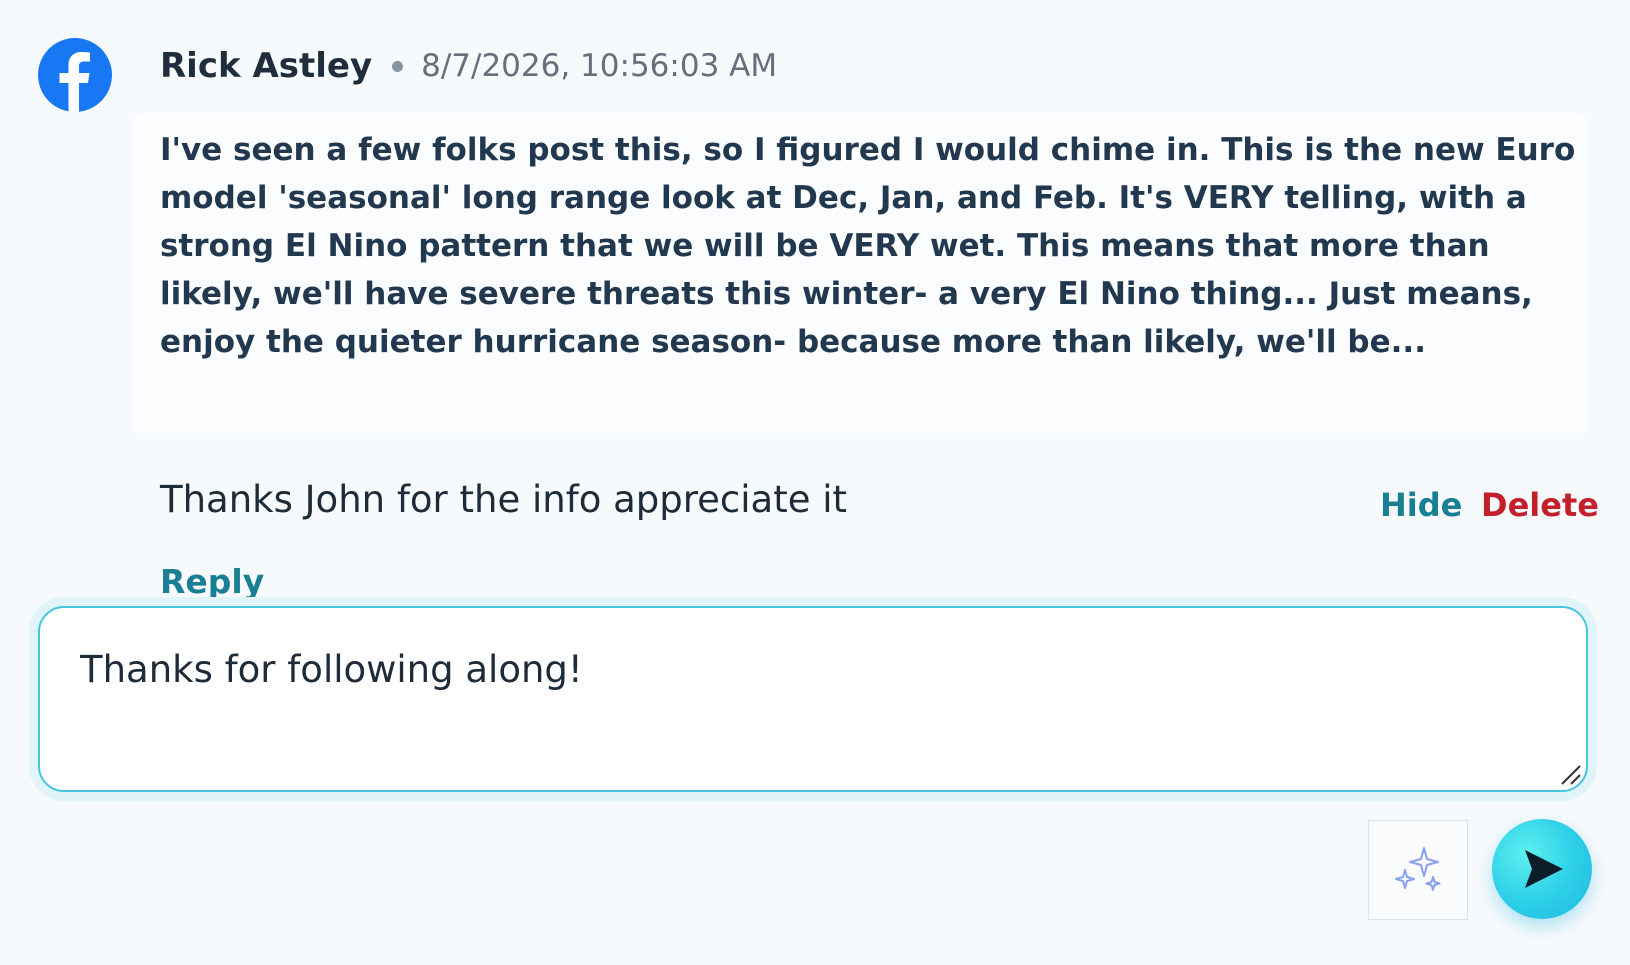  I want to click on hide-button: Hide, so click(1421, 505).